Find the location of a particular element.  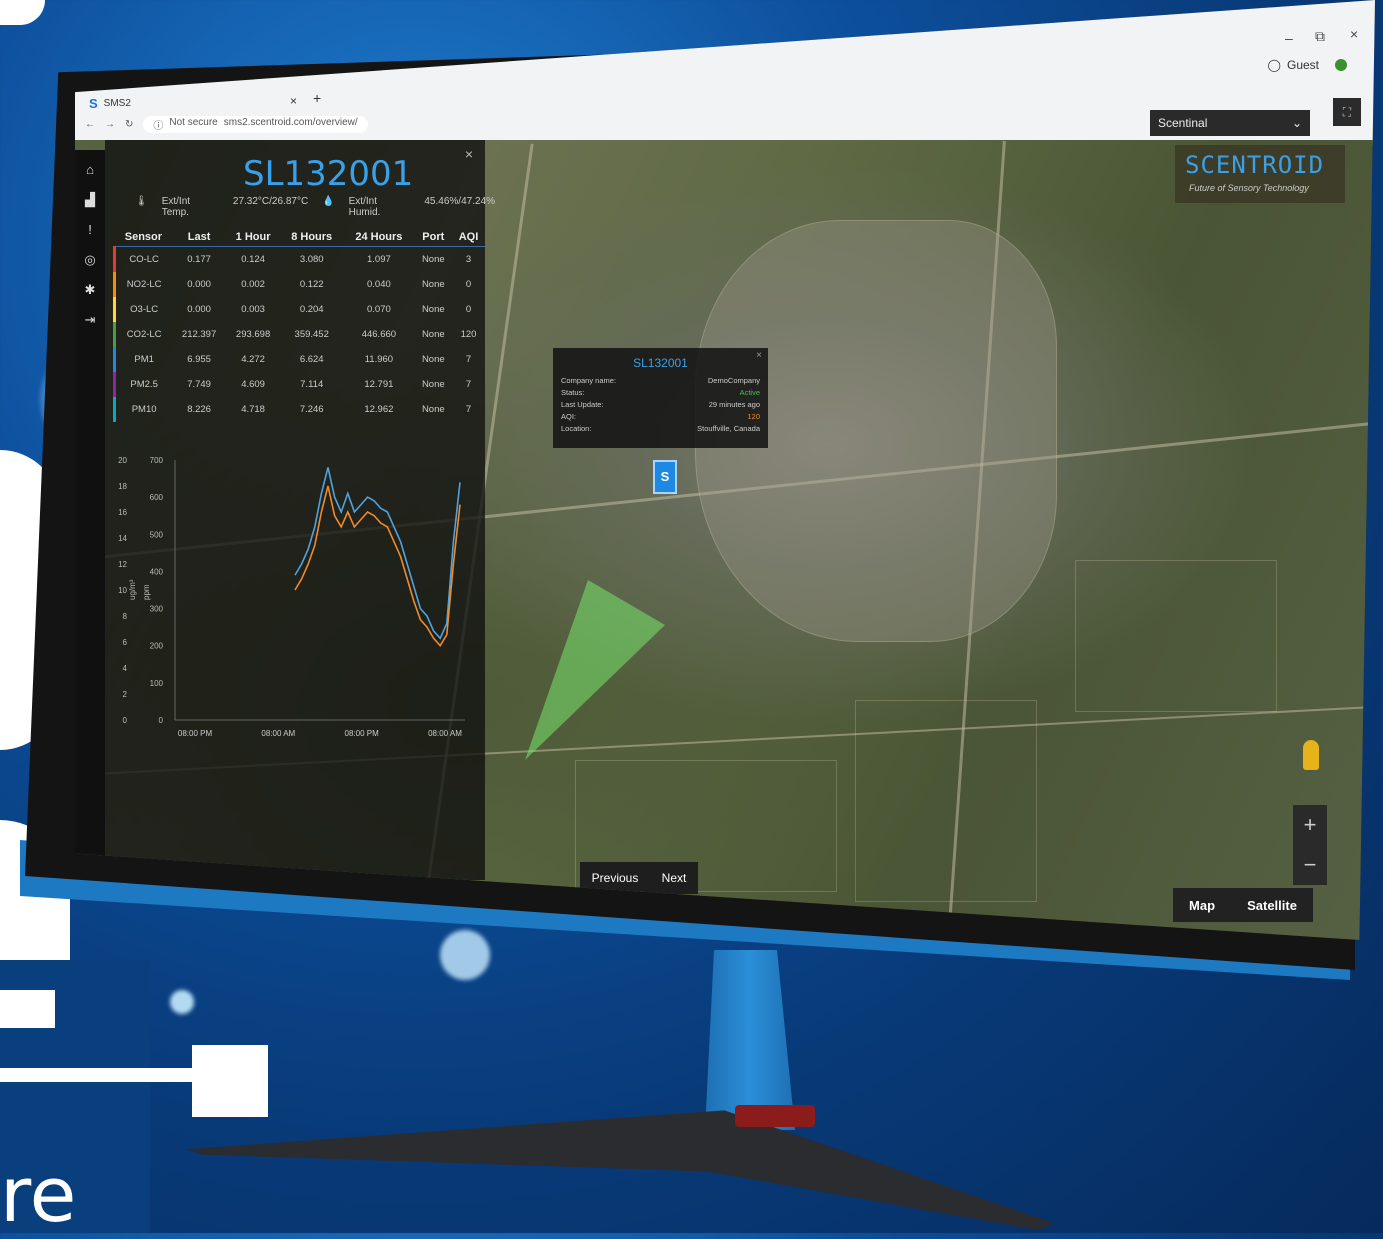

reload-icon: ↻ is located at coordinates (129, 124).